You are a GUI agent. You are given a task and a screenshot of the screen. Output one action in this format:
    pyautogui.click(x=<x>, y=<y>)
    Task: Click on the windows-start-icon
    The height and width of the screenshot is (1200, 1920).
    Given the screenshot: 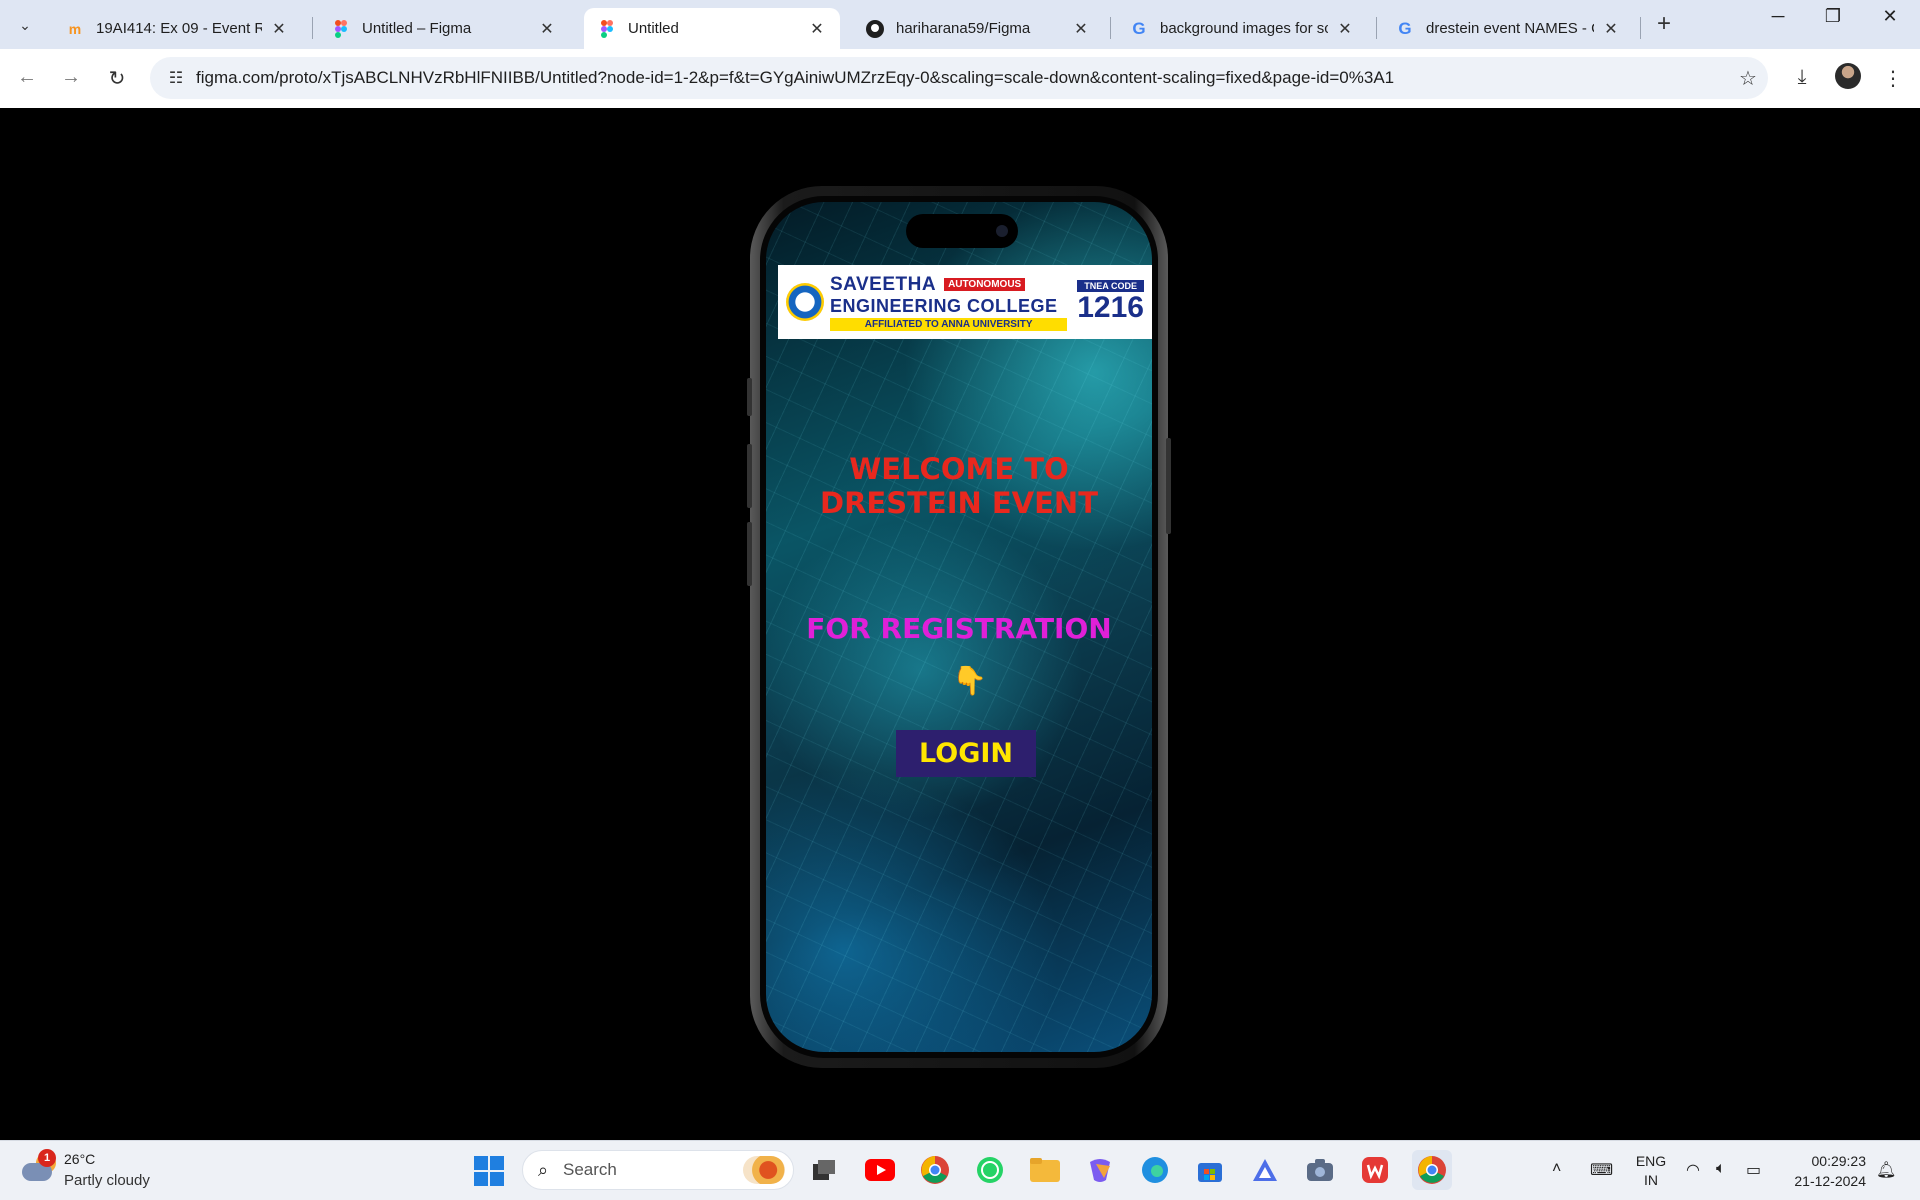 What is the action you would take?
    pyautogui.click(x=489, y=1171)
    